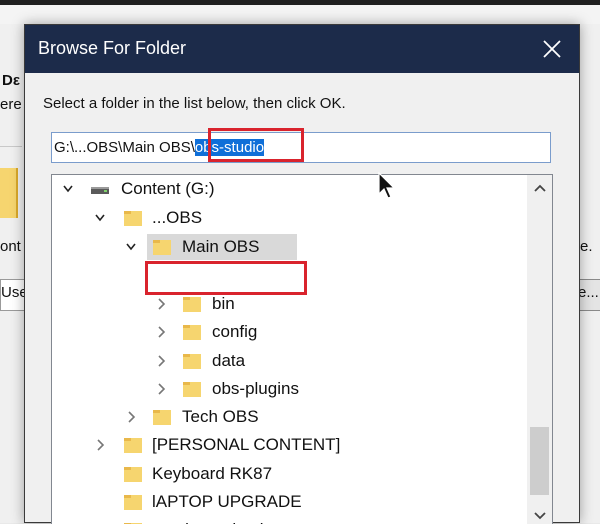 The width and height of the screenshot is (600, 524). Describe the element at coordinates (11, 80) in the screenshot. I see `background-text-fragment: Dε` at that location.